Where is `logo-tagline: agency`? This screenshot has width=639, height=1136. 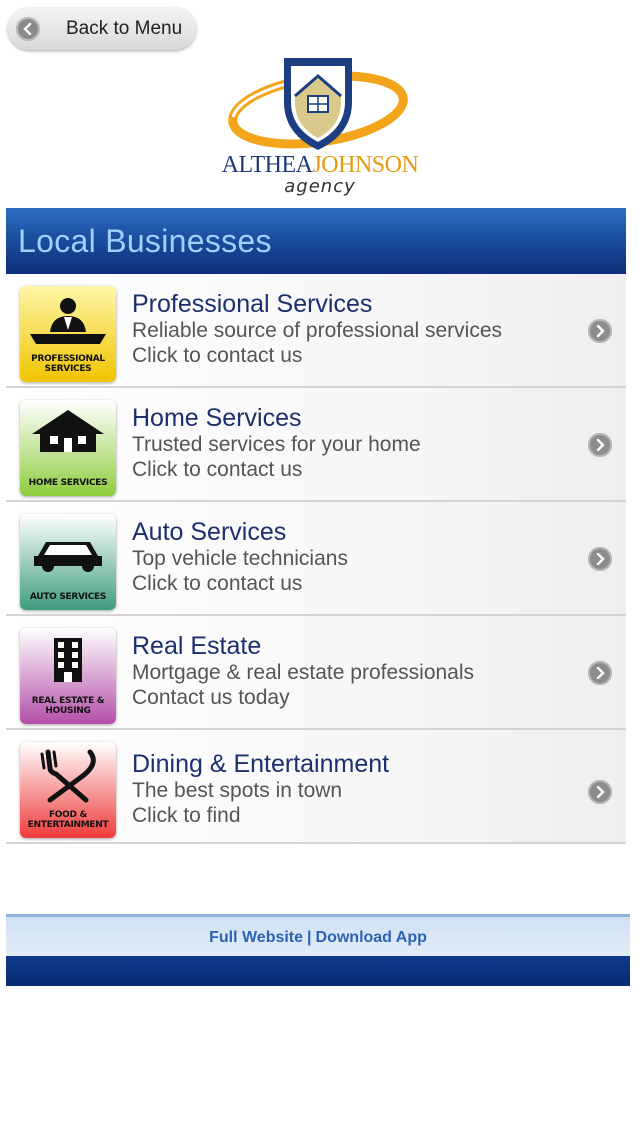
logo-tagline: agency is located at coordinates (320, 186).